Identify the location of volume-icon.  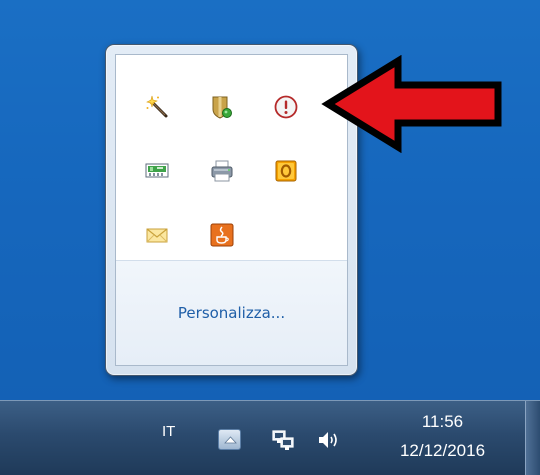
(330, 440).